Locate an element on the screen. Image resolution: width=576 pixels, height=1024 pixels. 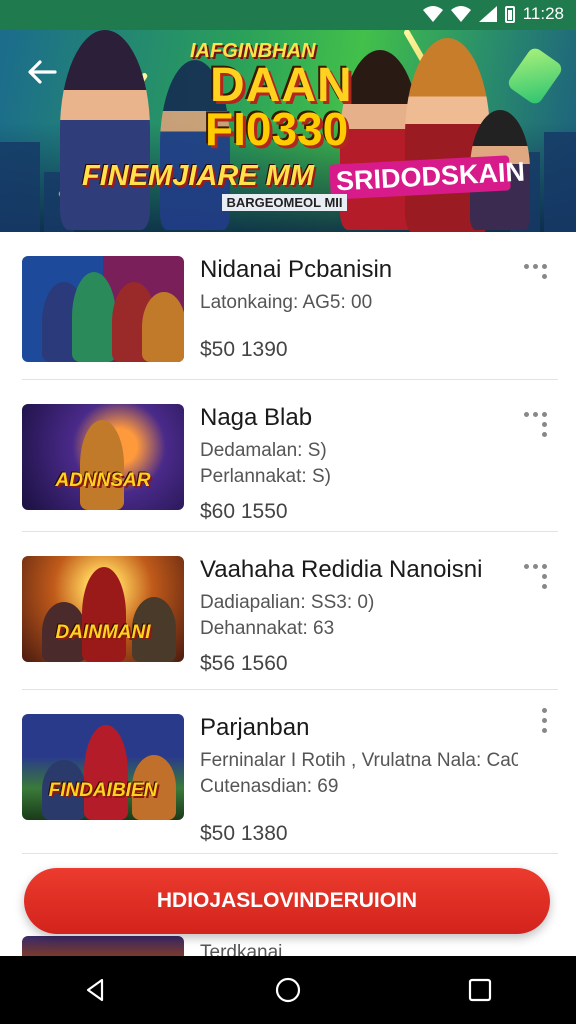
banner-tag: BARGEOMEOL MII is located at coordinates (284, 202).